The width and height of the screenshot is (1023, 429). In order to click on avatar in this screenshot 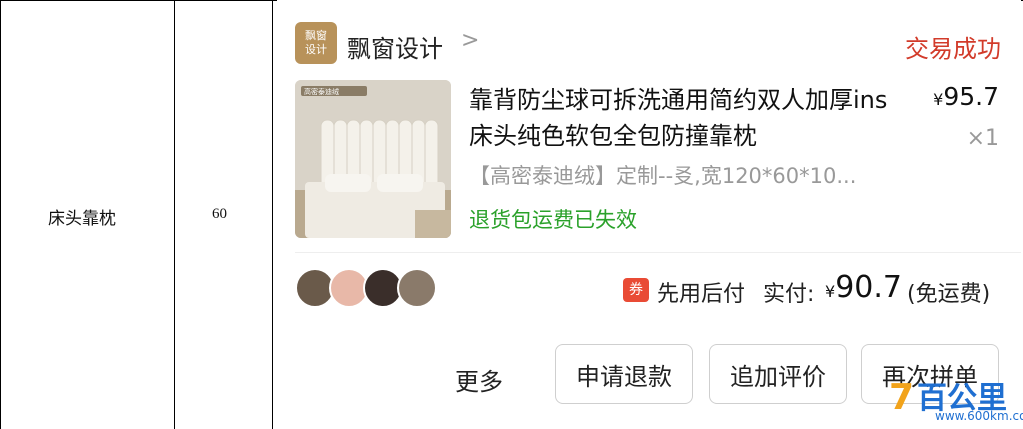, I will do `click(417, 288)`.